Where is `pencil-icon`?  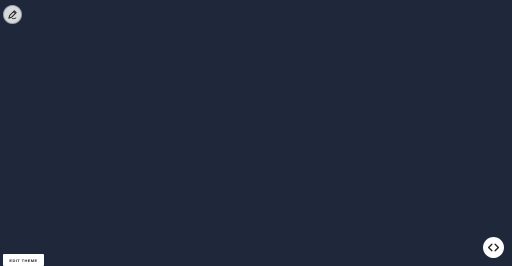 pencil-icon is located at coordinates (12, 14).